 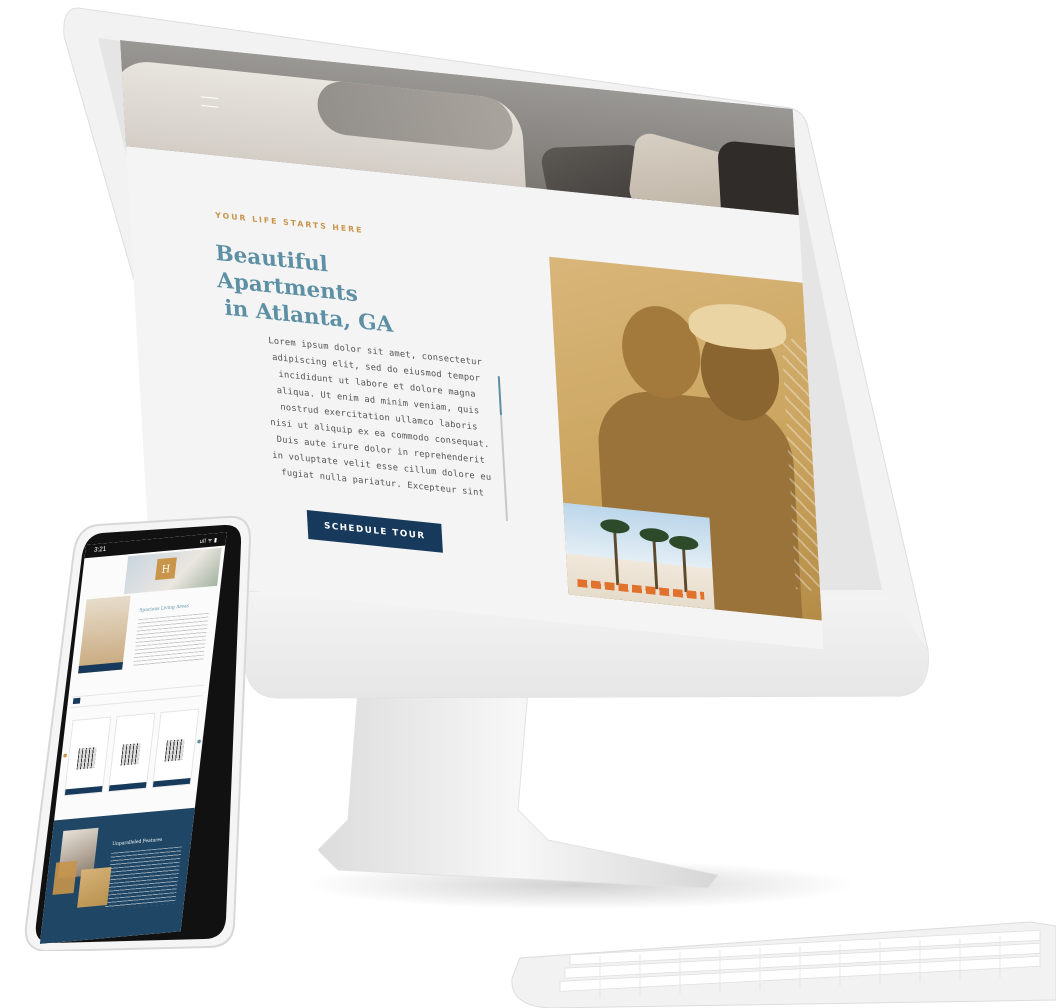 What do you see at coordinates (209, 102) in the screenshot?
I see `hamburger-menu-icon` at bounding box center [209, 102].